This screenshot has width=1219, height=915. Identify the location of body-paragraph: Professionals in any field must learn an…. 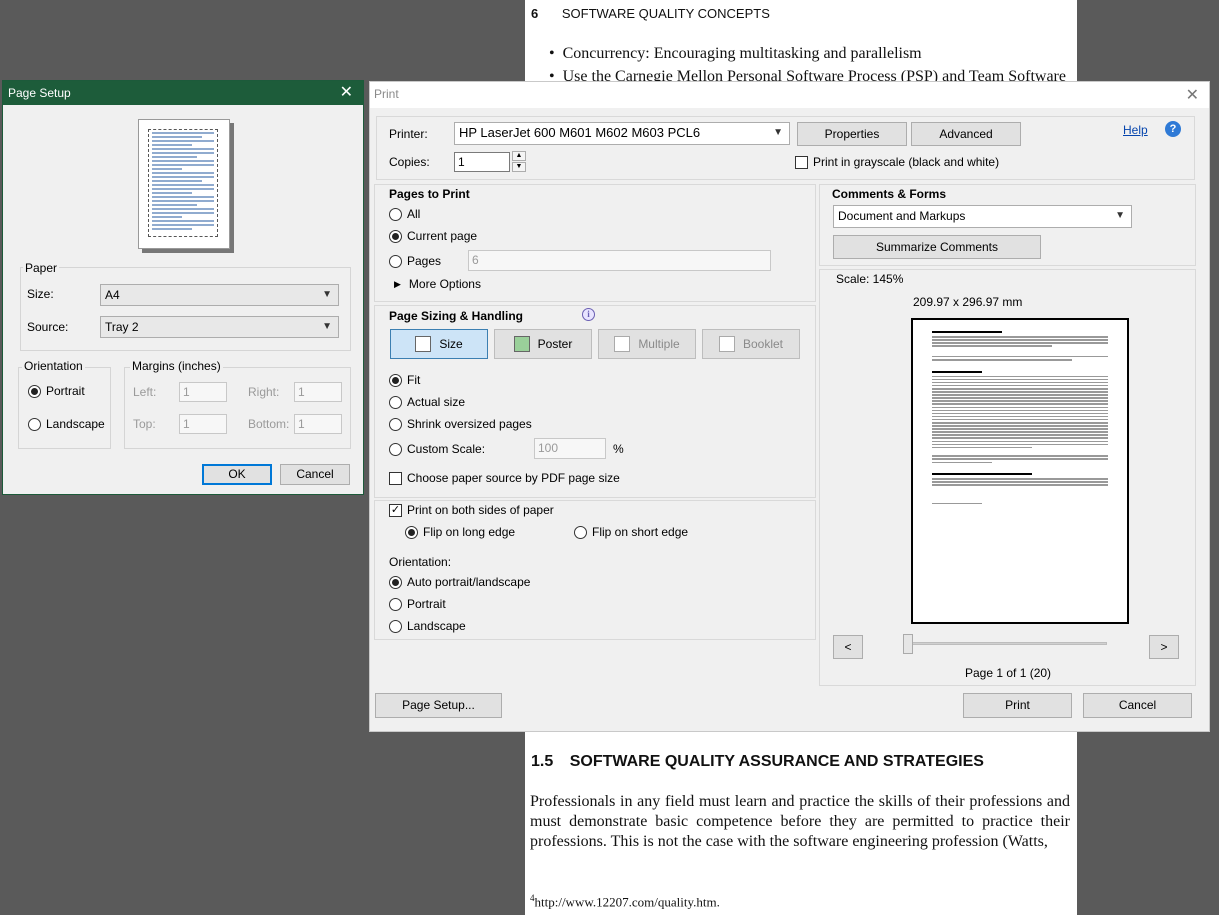
(800, 821).